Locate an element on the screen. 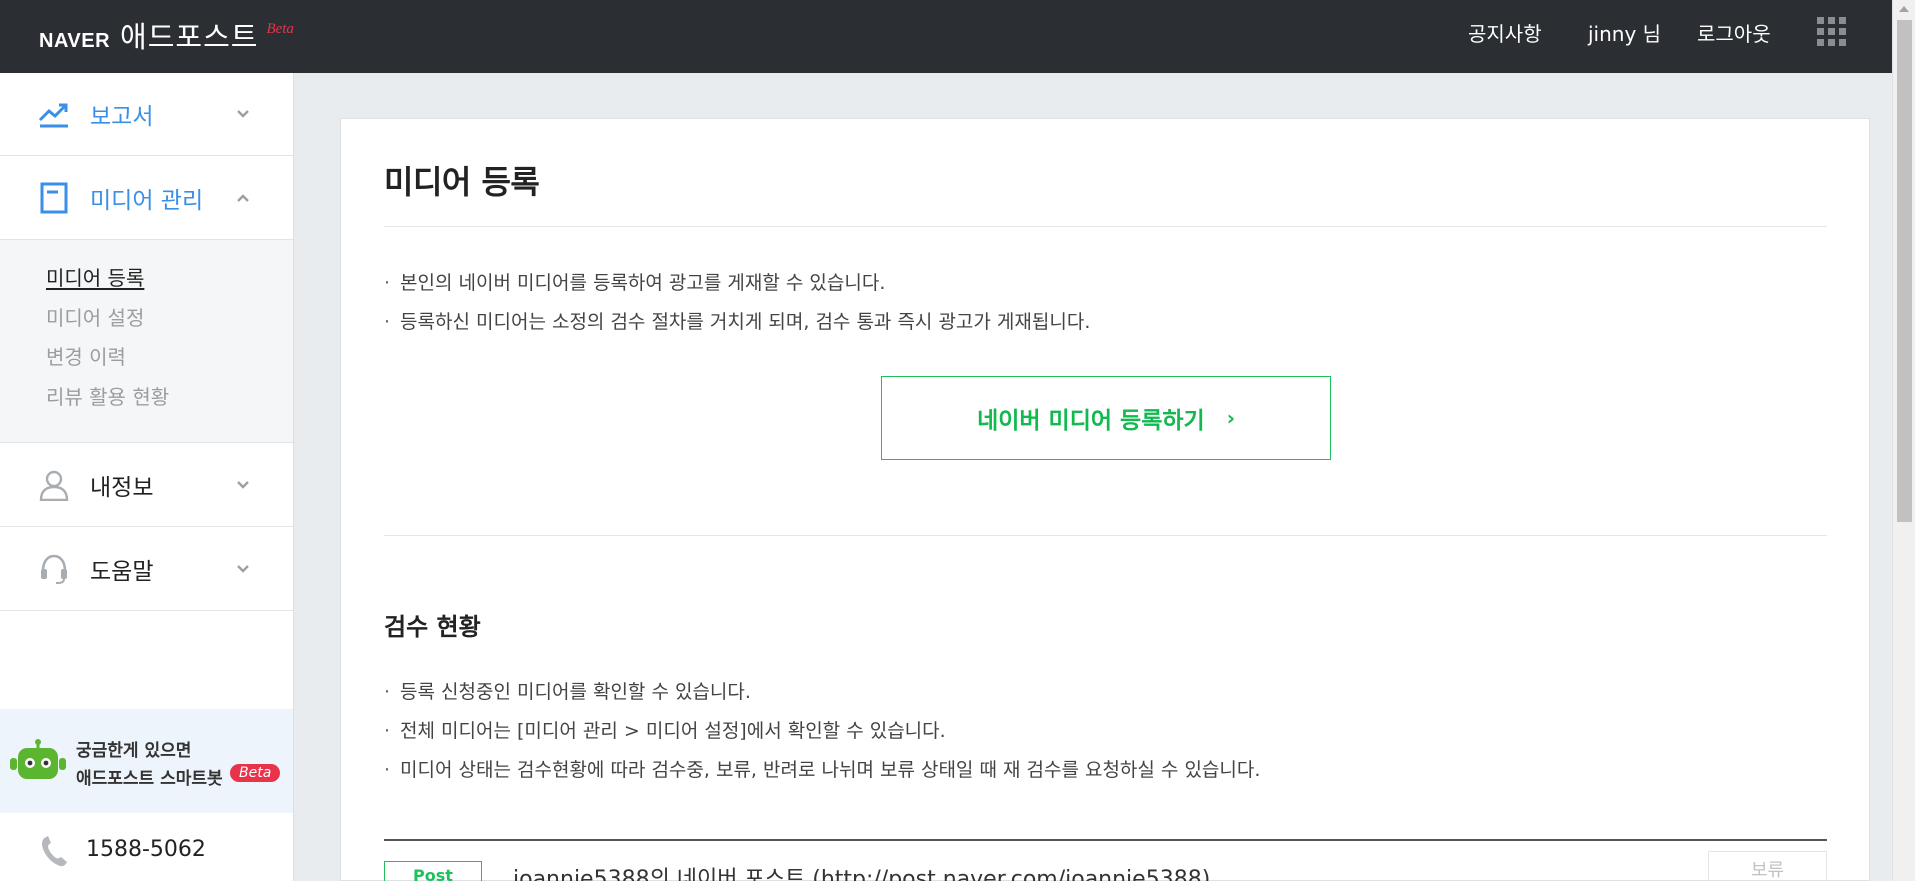 The image size is (1915, 881). brand-beta-mark: Beta is located at coordinates (280, 29).